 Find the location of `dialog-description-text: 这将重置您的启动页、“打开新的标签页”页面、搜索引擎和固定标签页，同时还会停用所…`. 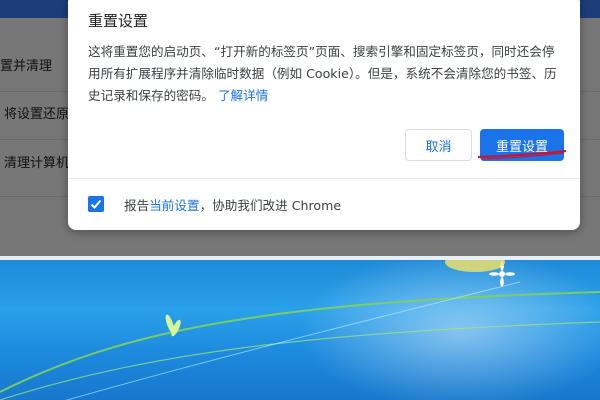

dialog-description-text: 这将重置您的启动页、“打开新的标签页”页面、搜索引擎和固定标签页，同时还会停用所… is located at coordinates (322, 73).